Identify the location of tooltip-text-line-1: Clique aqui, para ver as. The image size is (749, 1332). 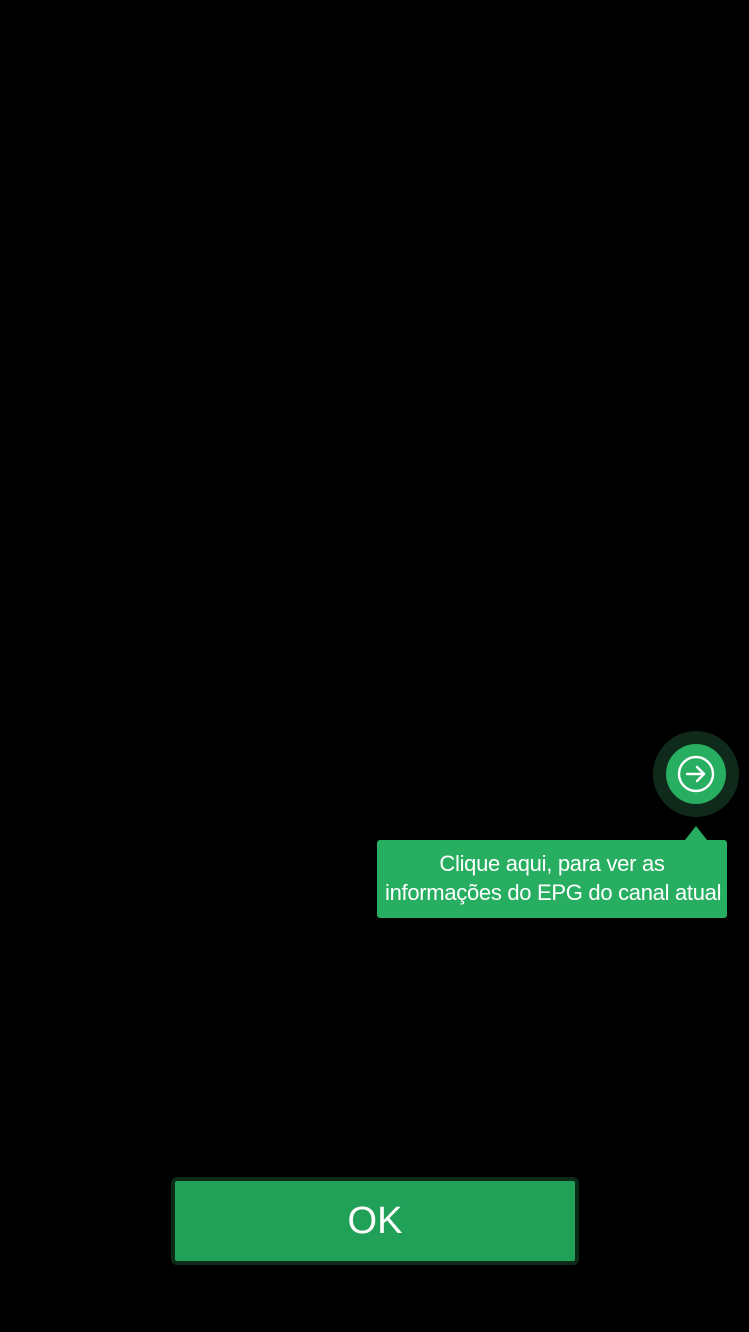
(552, 863).